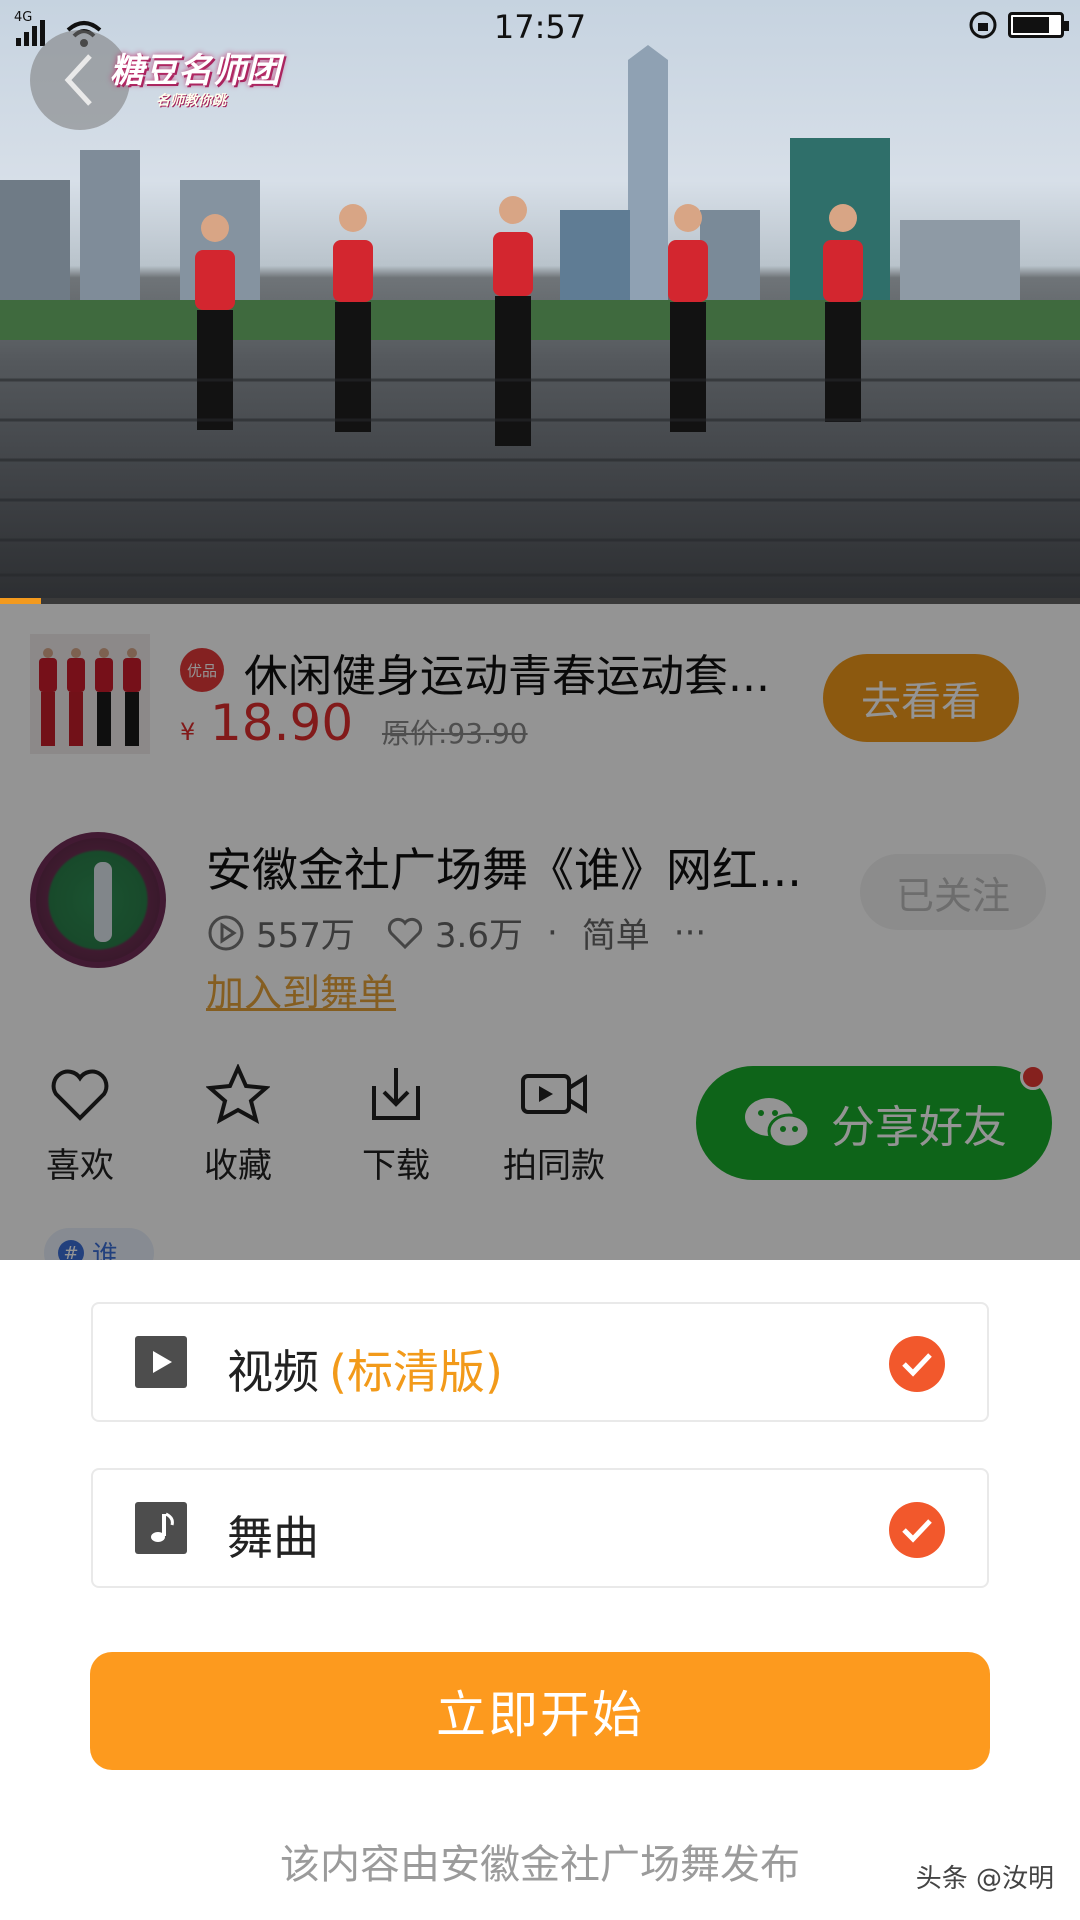  Describe the element at coordinates (554, 1094) in the screenshot. I see `video-camera-icon` at that location.